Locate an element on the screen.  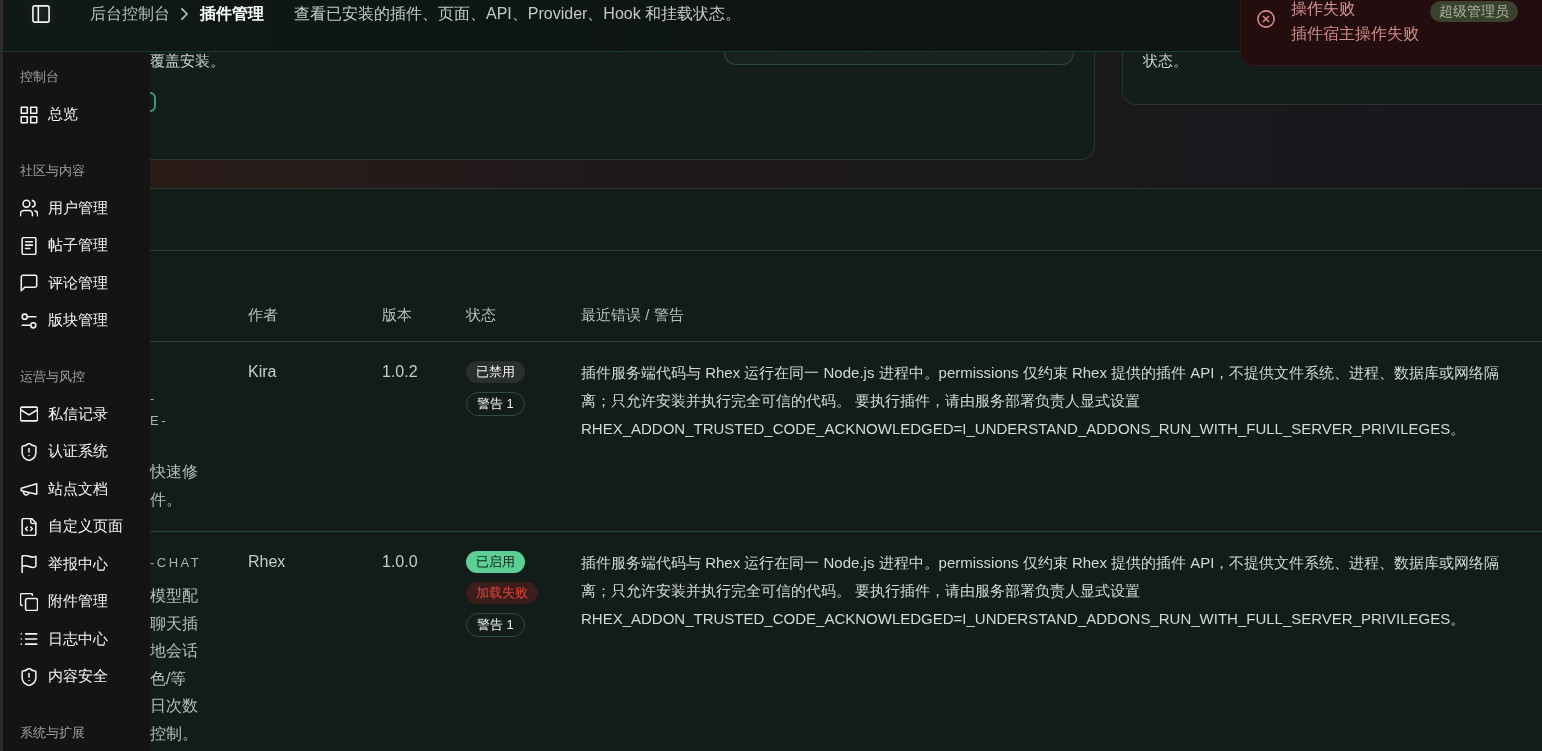
sidebar-section-label: 控制台 is located at coordinates (39, 77).